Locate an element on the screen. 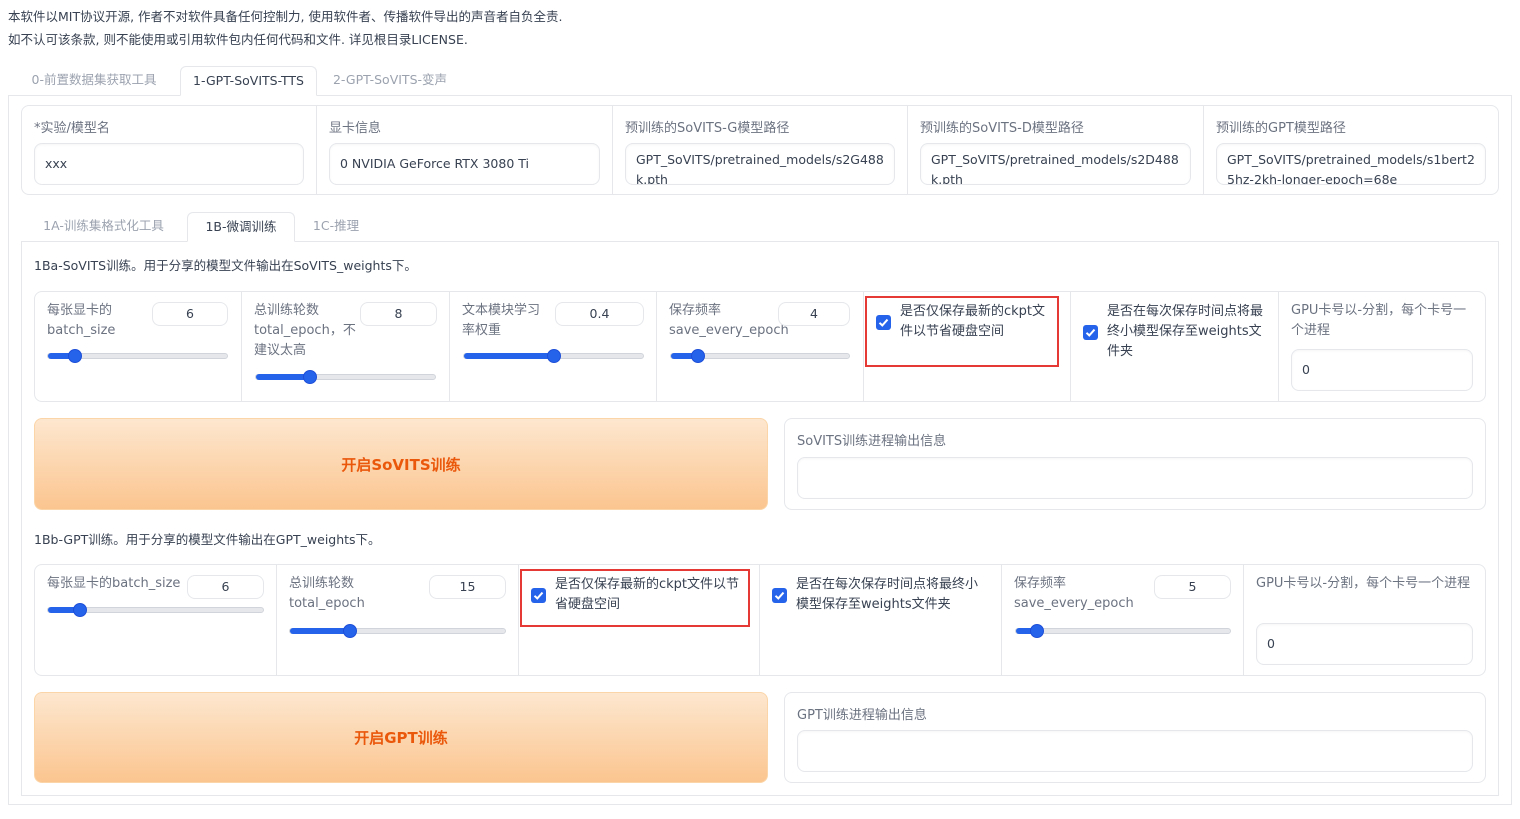 This screenshot has height=819, width=1520. text-lr-weight-label: 文本模块学习率权重 is located at coordinates (501, 320).